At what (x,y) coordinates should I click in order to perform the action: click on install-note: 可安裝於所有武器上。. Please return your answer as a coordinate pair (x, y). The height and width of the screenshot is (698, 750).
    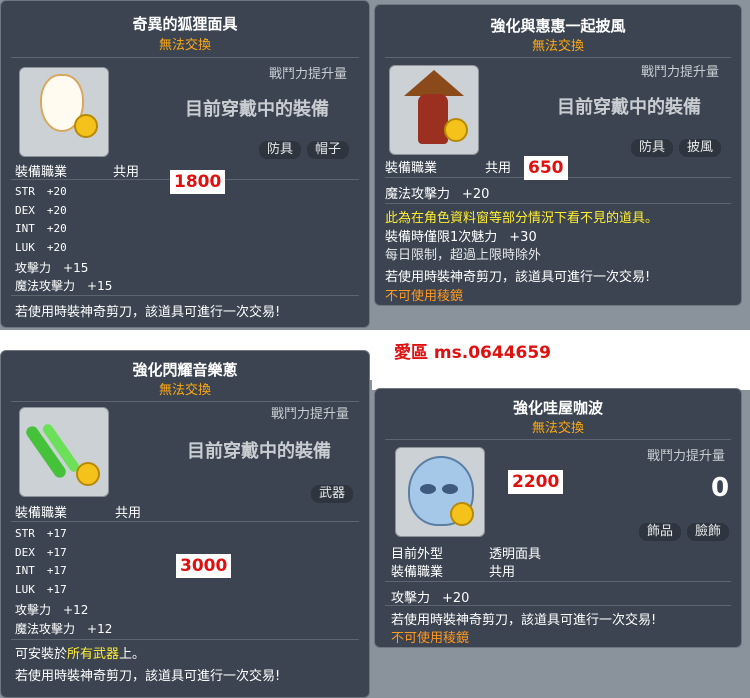
    Looking at the image, I should click on (80, 652).